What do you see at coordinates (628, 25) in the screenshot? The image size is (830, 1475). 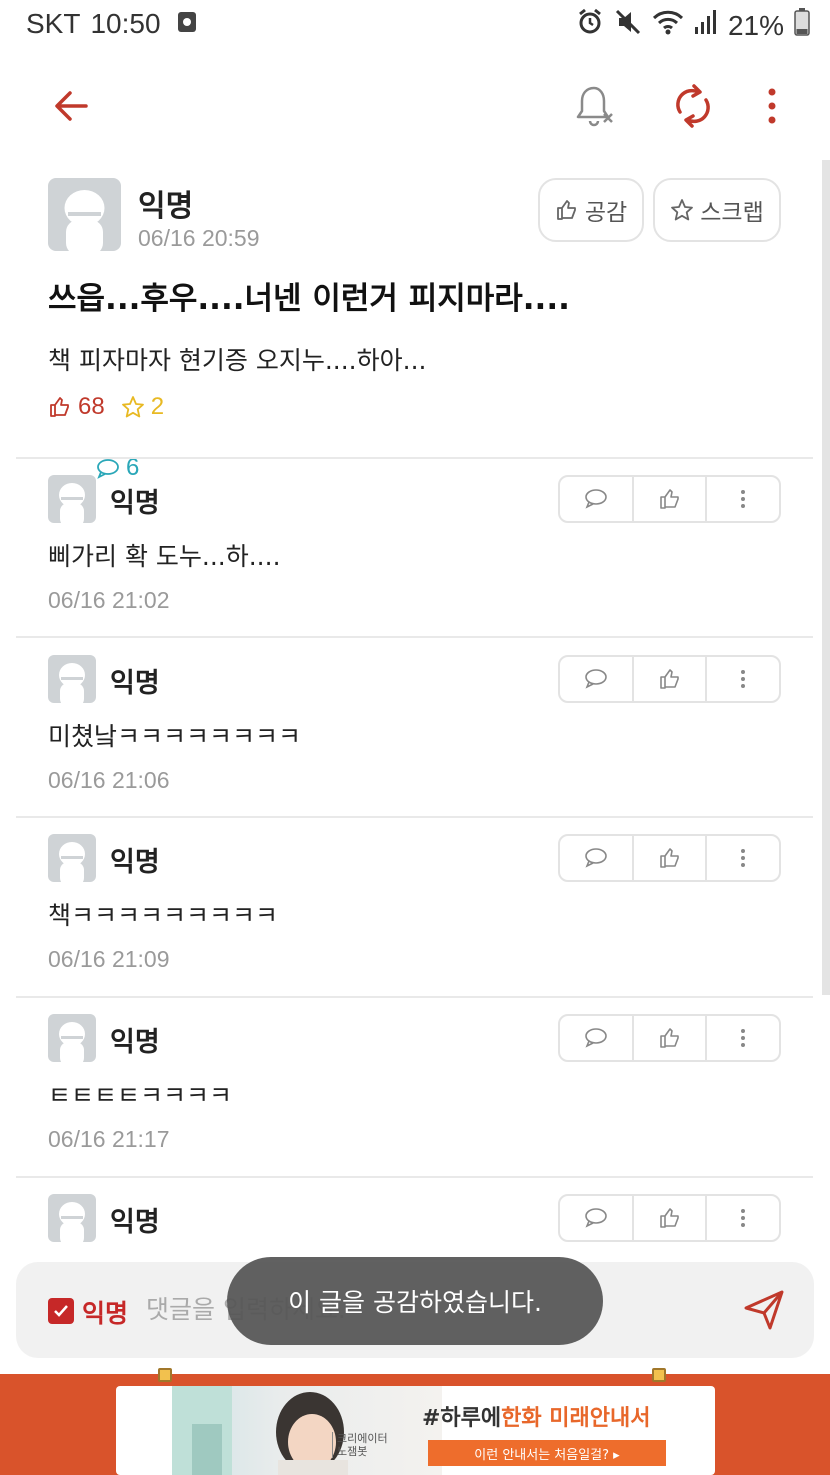 I see `mute-icon` at bounding box center [628, 25].